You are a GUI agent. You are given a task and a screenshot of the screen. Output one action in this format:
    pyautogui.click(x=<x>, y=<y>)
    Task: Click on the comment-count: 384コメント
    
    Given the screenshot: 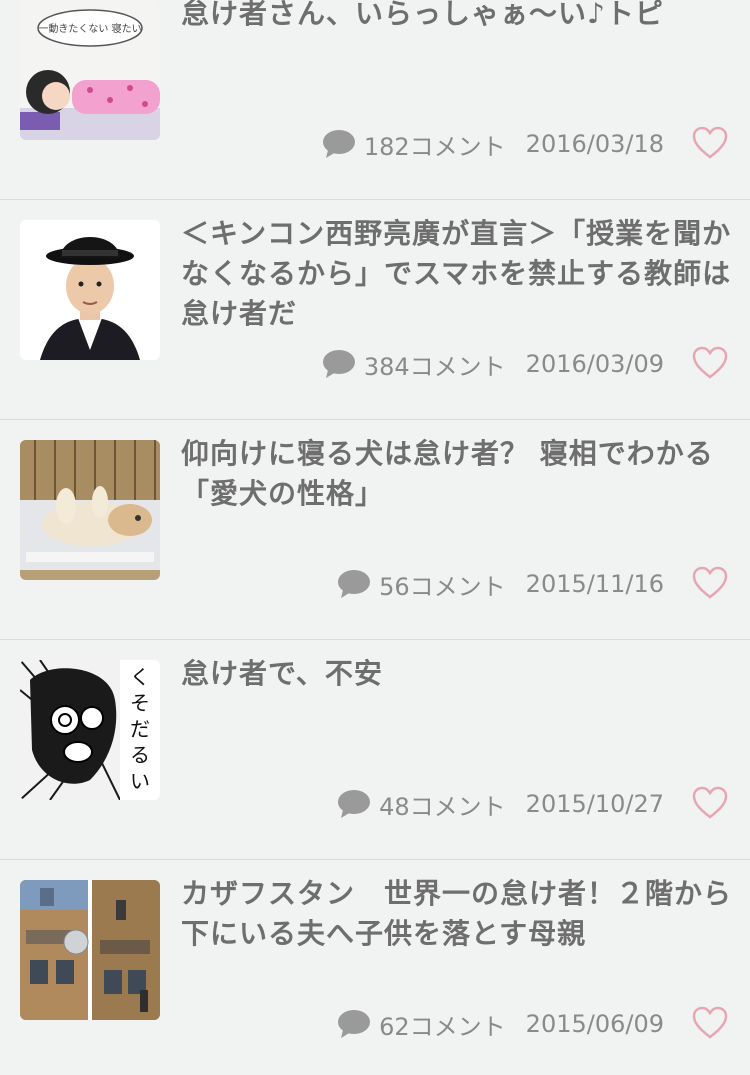 What is the action you would take?
    pyautogui.click(x=434, y=366)
    